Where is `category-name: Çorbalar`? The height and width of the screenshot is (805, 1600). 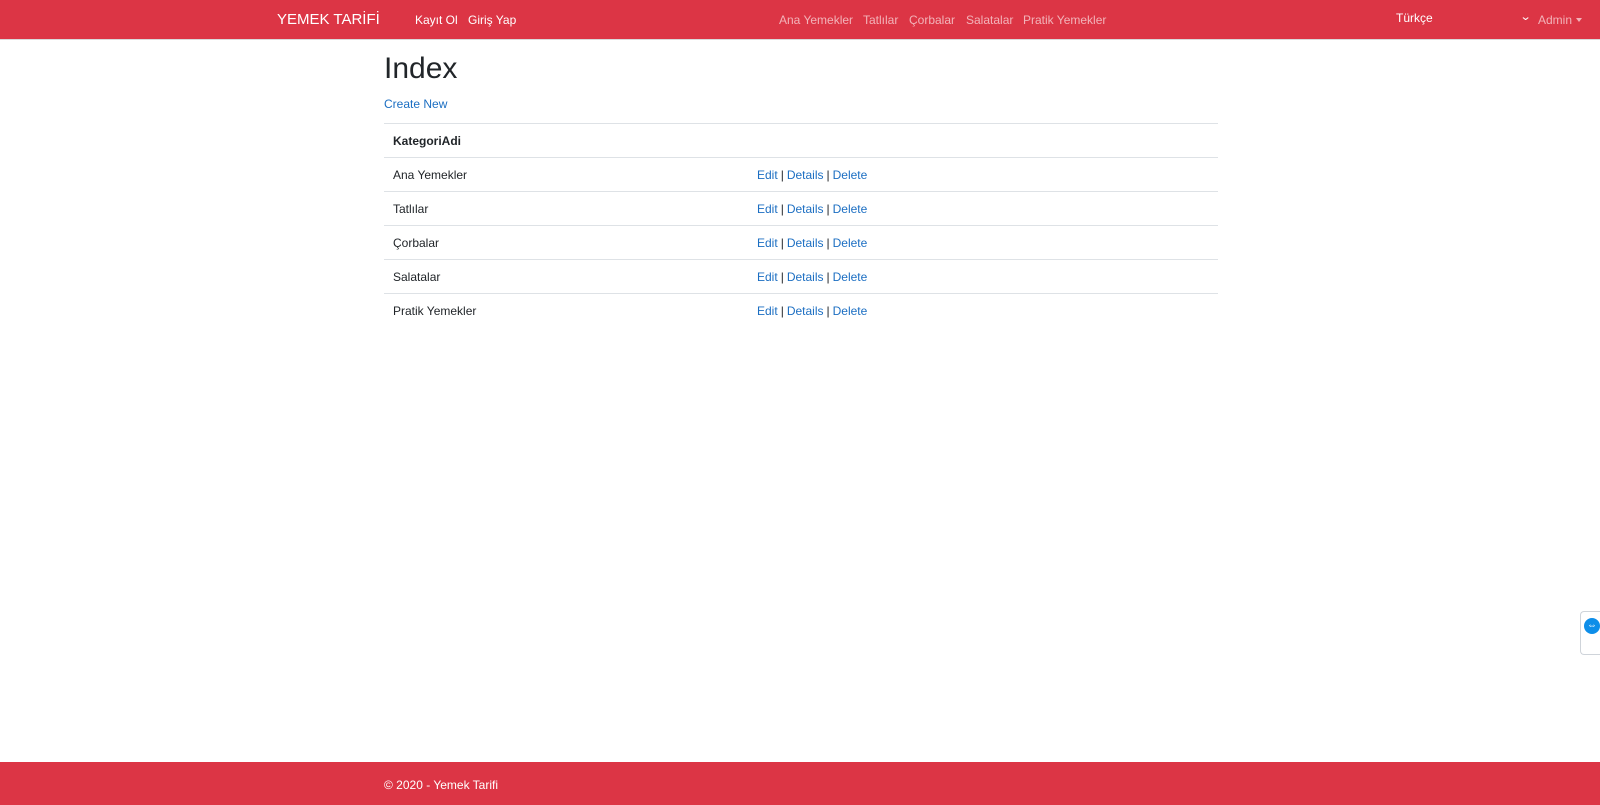 category-name: Çorbalar is located at coordinates (566, 242).